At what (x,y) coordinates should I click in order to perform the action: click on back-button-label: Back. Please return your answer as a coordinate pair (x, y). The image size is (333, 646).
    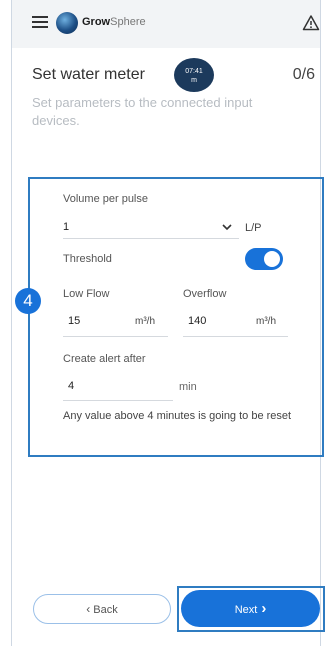
    Looking at the image, I should click on (105, 610).